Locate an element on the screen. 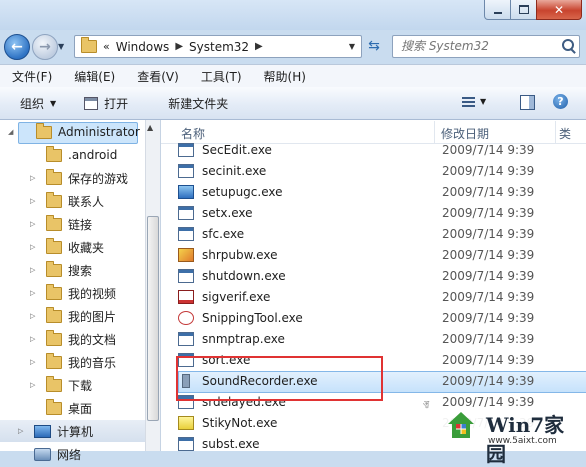 This screenshot has height=467, width=586. minimize-button is located at coordinates (497, 10).